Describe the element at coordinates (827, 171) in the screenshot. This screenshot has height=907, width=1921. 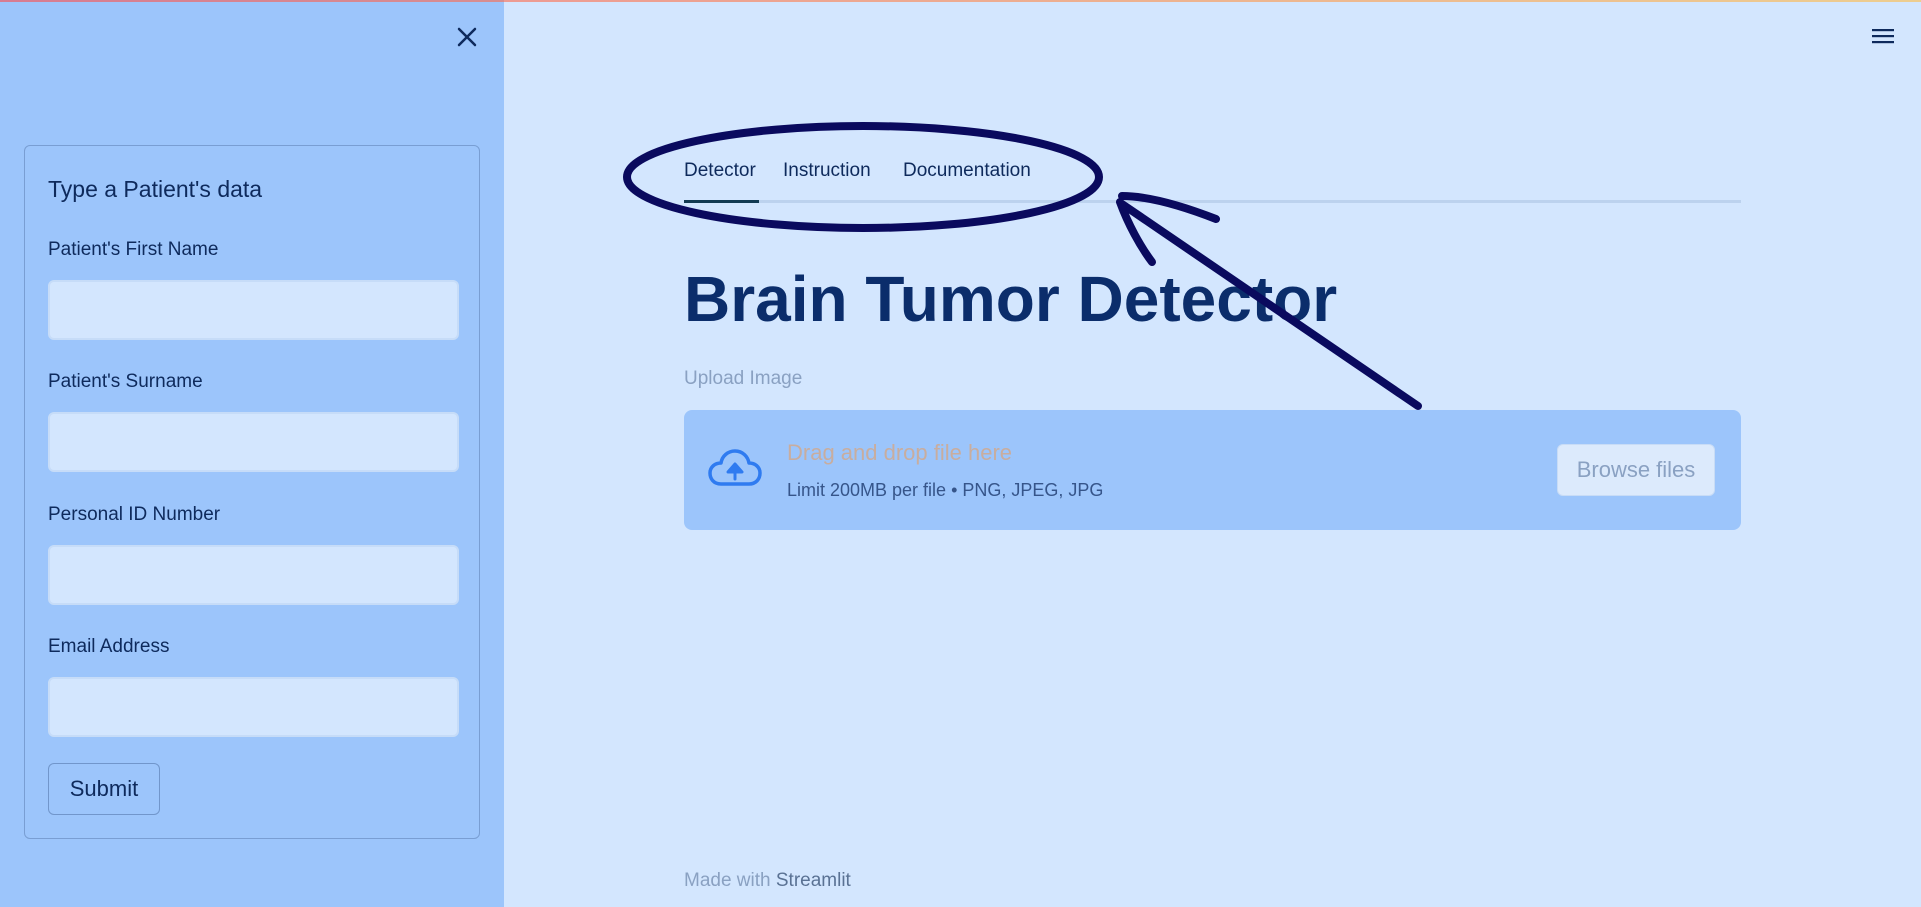
I see `tab-instruction: Instruction` at that location.